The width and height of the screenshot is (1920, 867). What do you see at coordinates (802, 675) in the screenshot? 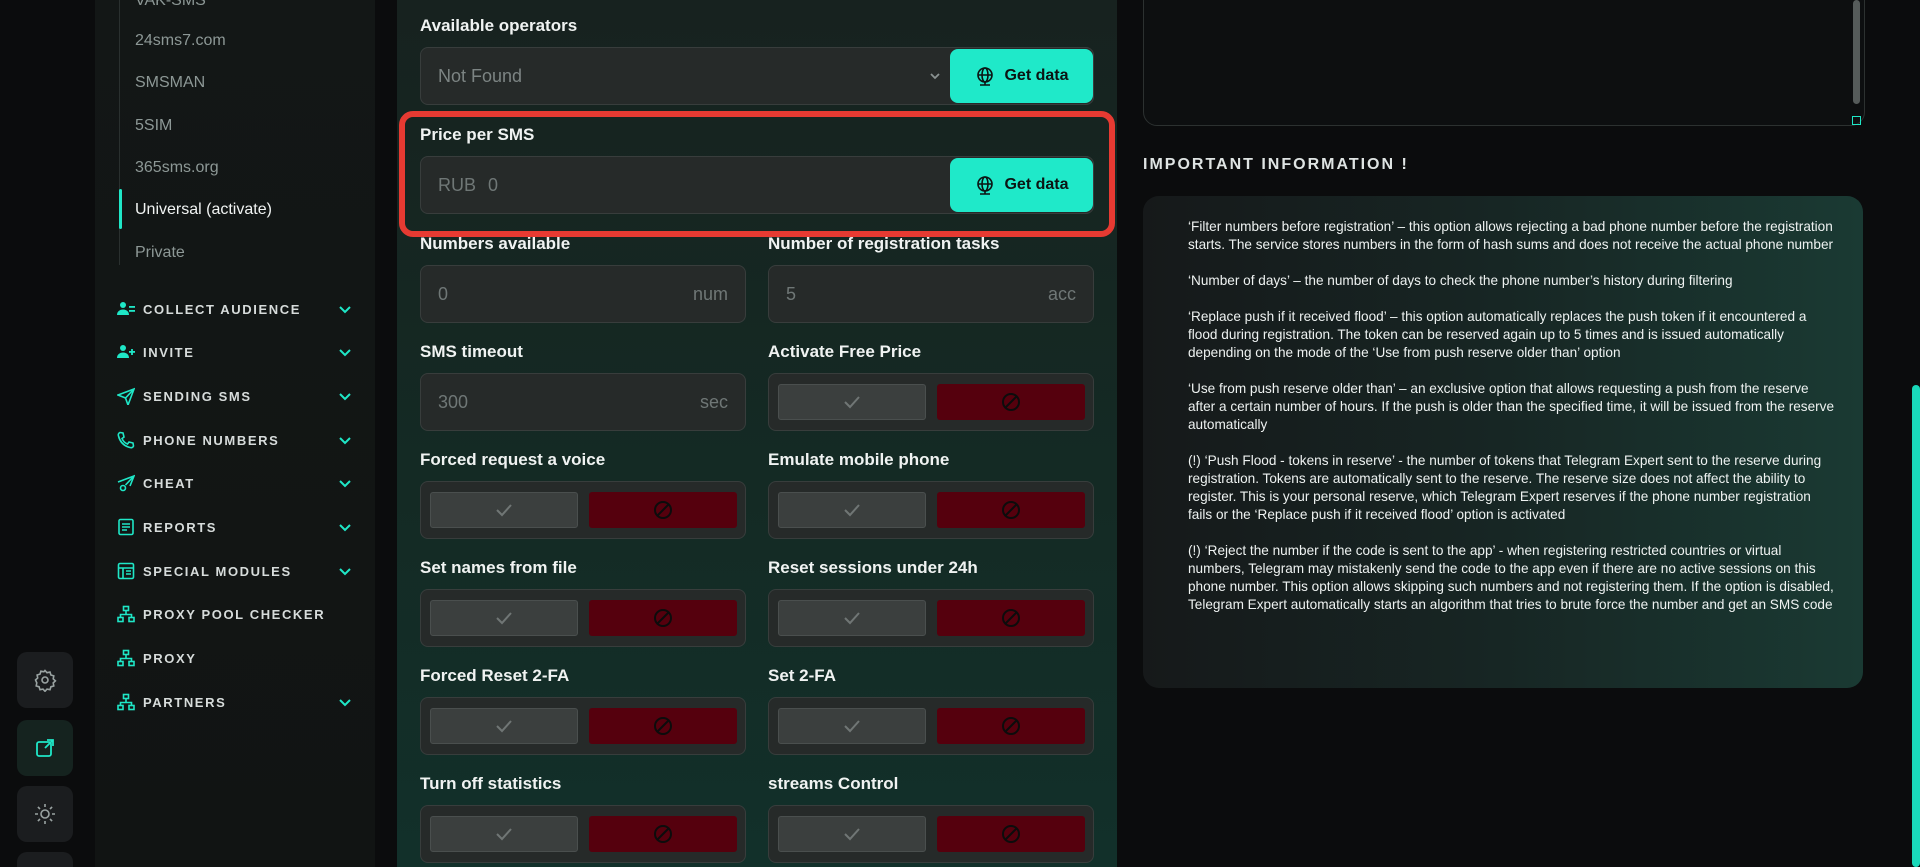
I see `set-2fa-label: Set 2-FA` at bounding box center [802, 675].